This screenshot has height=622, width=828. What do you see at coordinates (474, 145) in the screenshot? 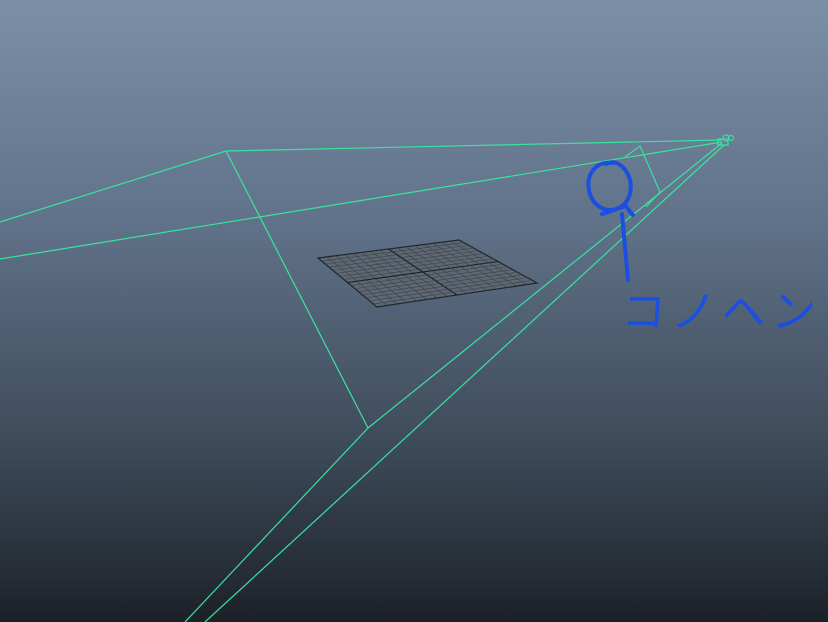
I see `frustum-edge-top` at bounding box center [474, 145].